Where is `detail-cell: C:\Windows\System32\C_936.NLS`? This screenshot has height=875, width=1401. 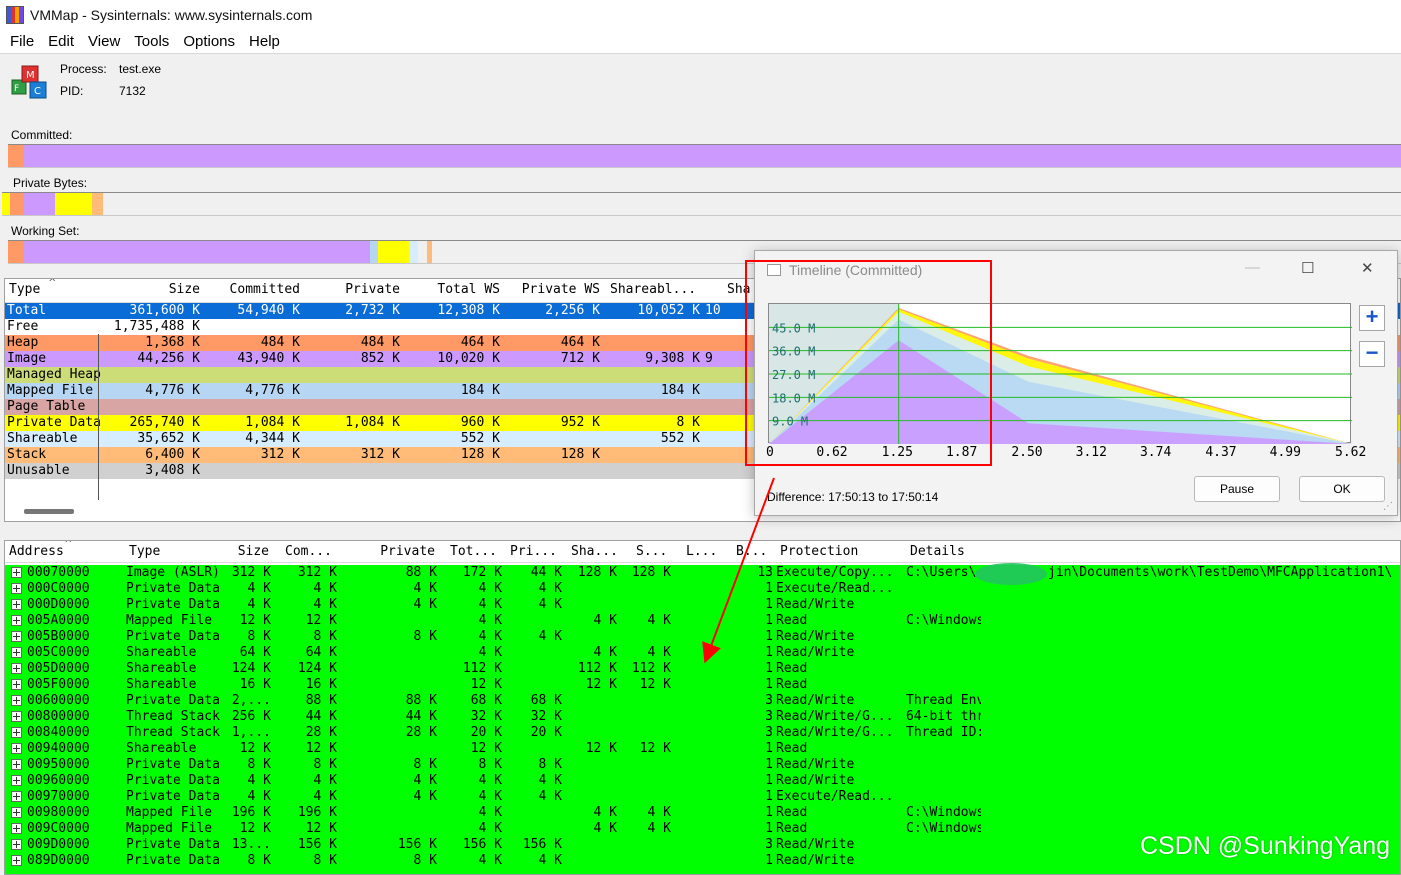
detail-cell: C:\Windows\System32\C_936.NLS is located at coordinates (943, 812).